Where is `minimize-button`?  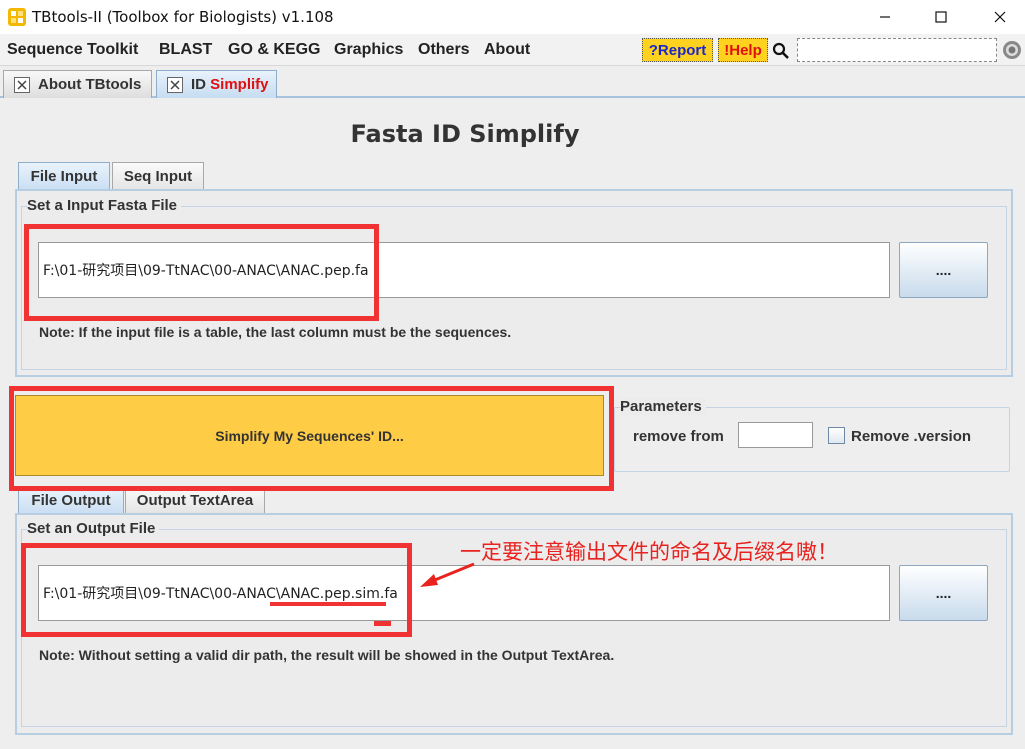
minimize-button is located at coordinates (885, 17).